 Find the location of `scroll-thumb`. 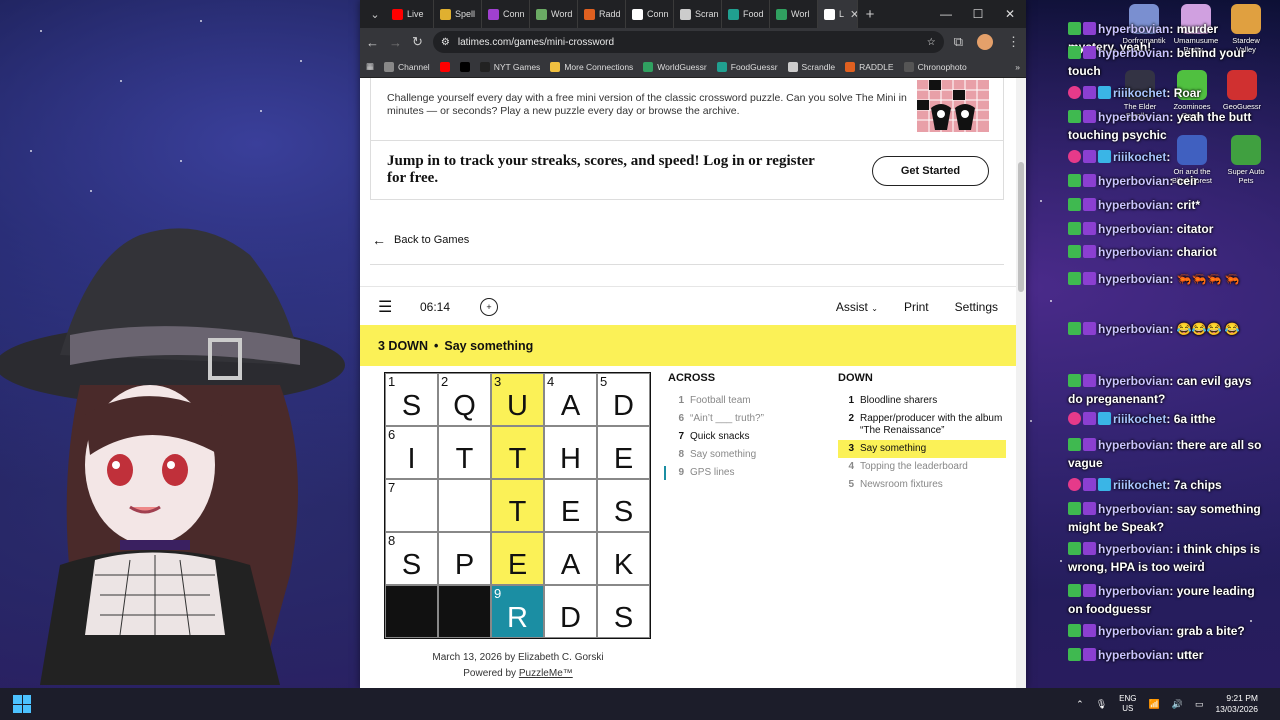

scroll-thumb is located at coordinates (1021, 227).